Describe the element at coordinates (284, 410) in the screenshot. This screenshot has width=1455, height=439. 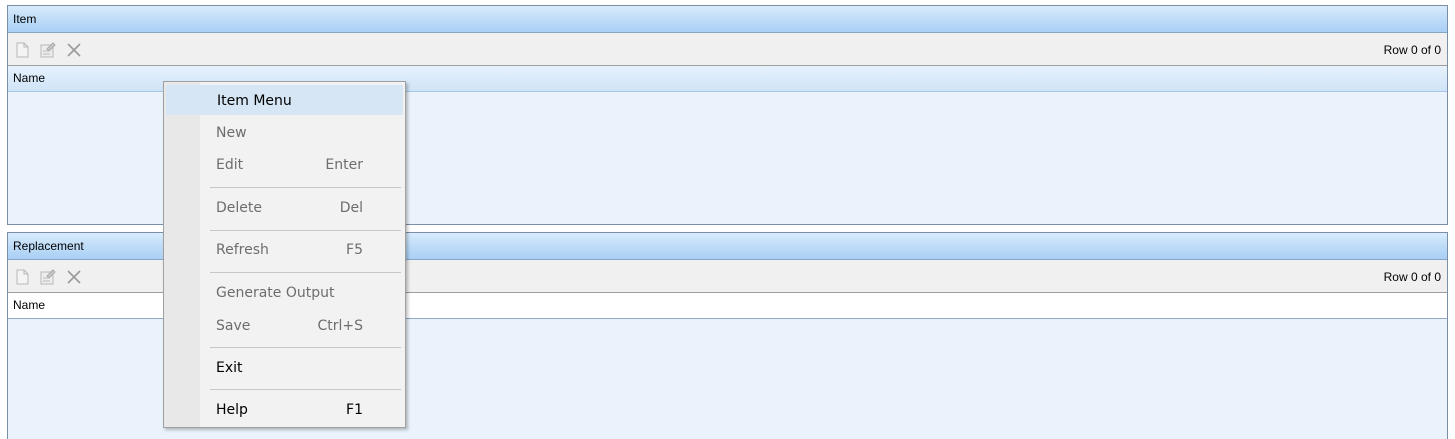
I see `menu-item-help: Help F1` at that location.